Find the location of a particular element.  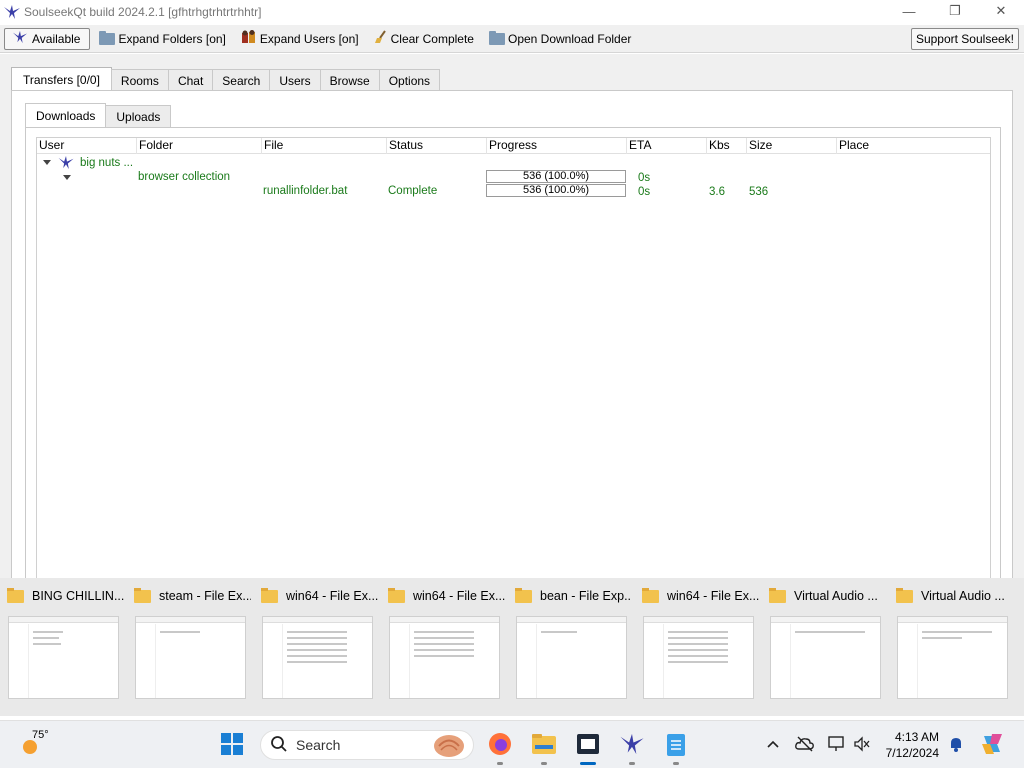

taskbar-file-explorer is located at coordinates (544, 747).